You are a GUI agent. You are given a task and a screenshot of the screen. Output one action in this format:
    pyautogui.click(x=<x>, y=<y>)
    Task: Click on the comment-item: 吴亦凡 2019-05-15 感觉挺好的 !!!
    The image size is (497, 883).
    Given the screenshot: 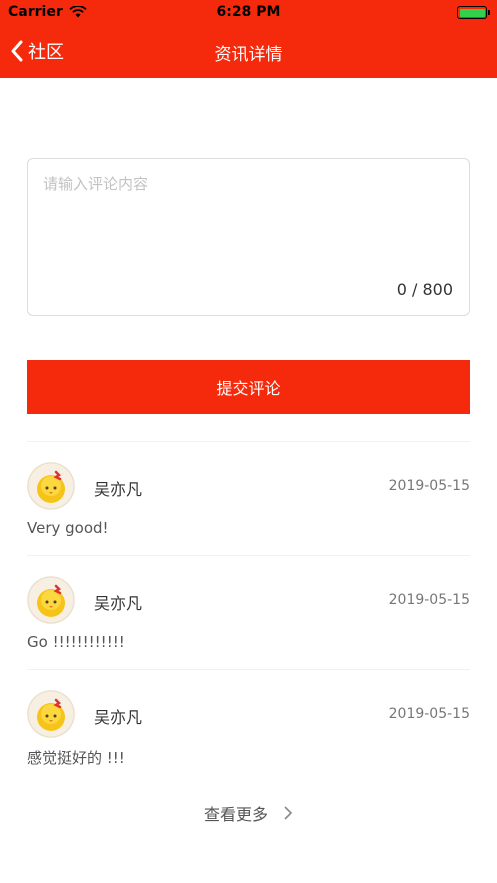 What is the action you would take?
    pyautogui.click(x=248, y=726)
    